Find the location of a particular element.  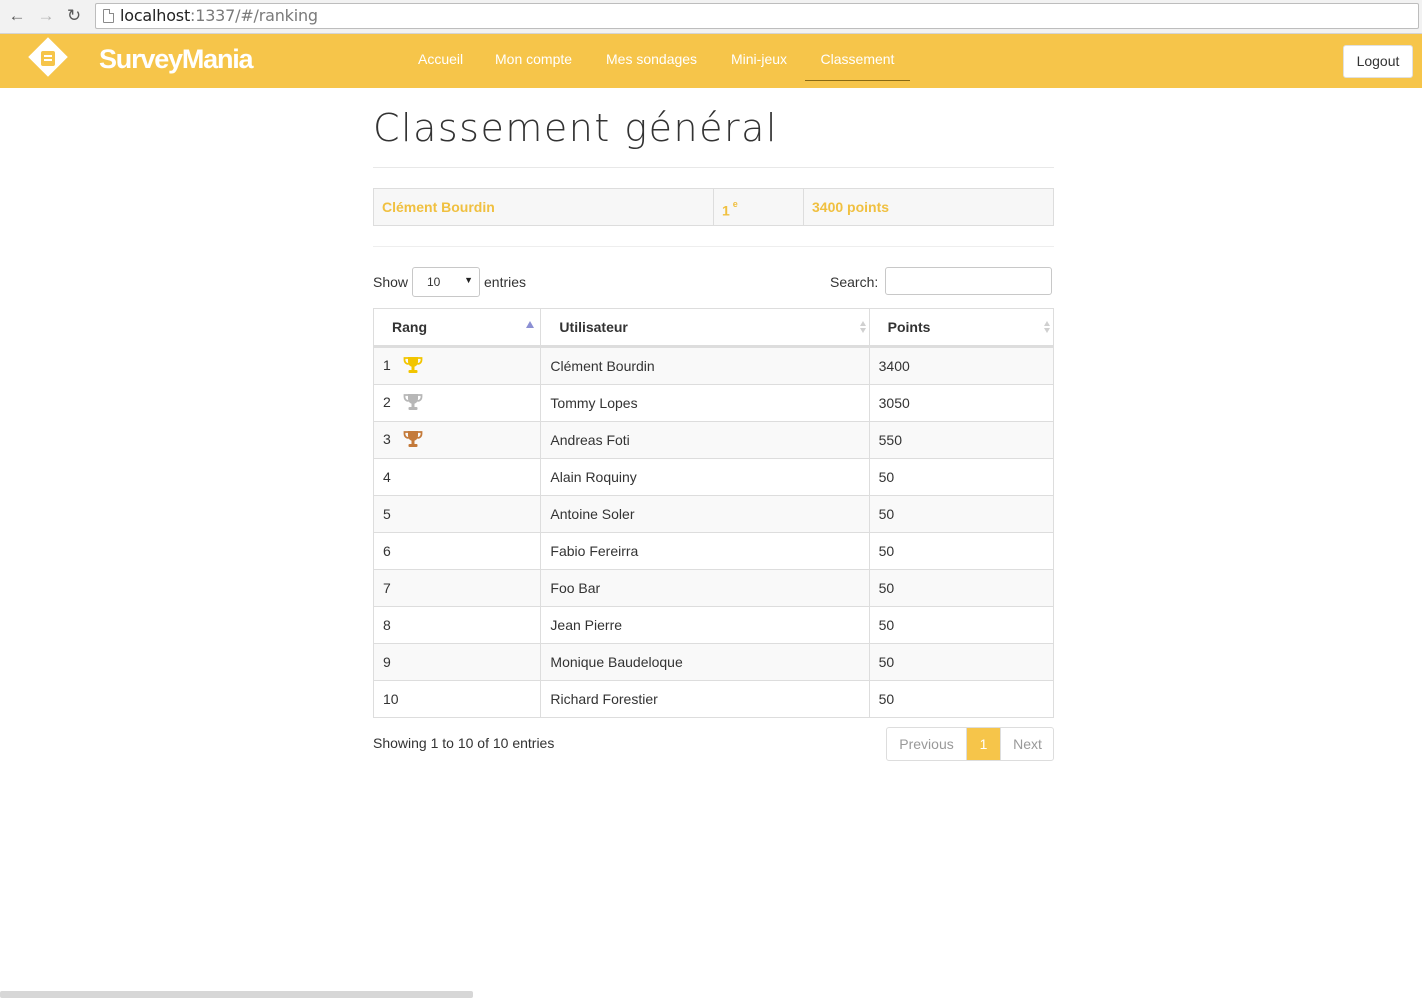

rank-cell: 5 is located at coordinates (457, 514).